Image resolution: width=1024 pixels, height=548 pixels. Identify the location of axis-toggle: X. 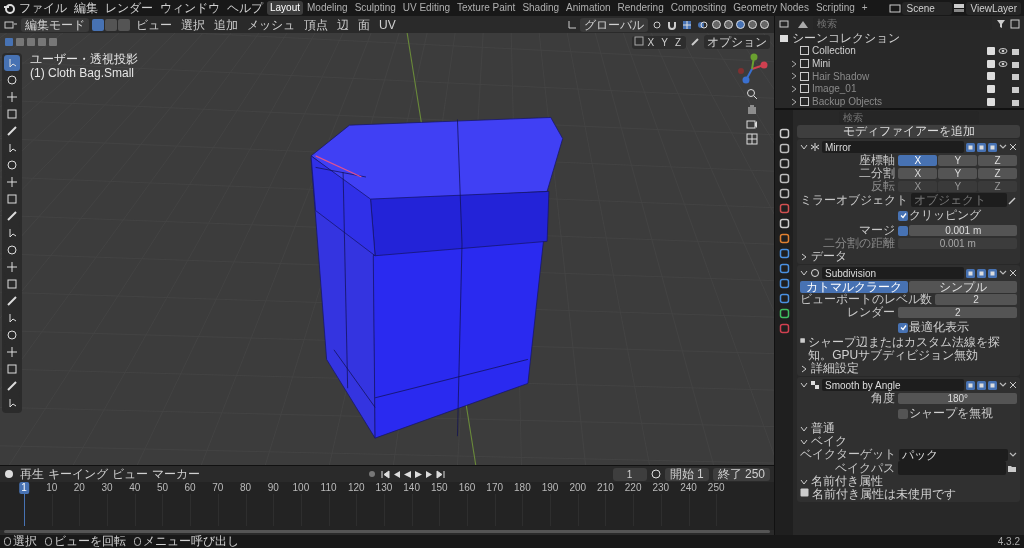
(918, 173).